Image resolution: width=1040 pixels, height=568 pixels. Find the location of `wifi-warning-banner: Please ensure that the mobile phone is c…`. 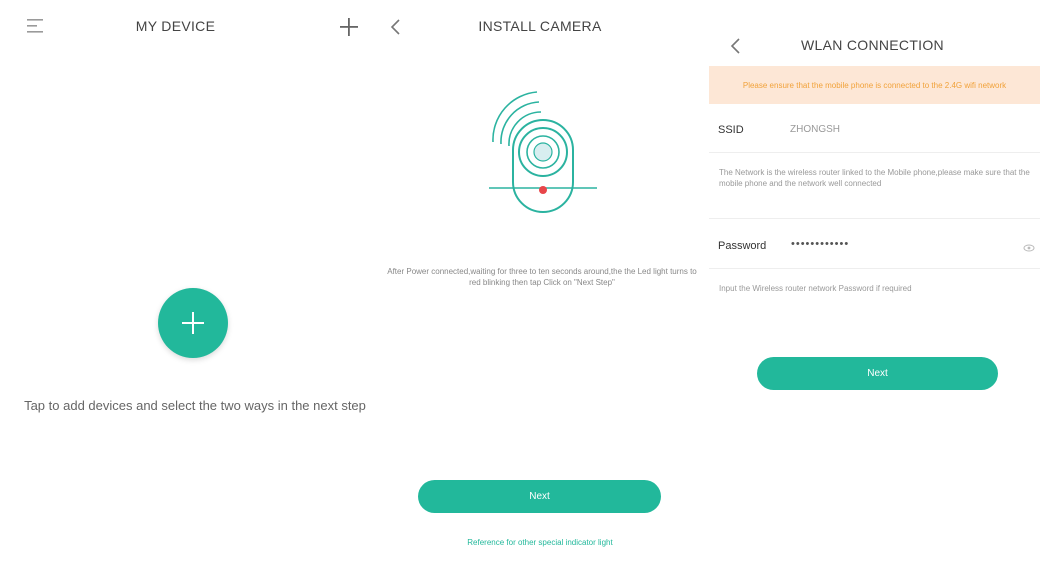

wifi-warning-banner: Please ensure that the mobile phone is c… is located at coordinates (874, 85).